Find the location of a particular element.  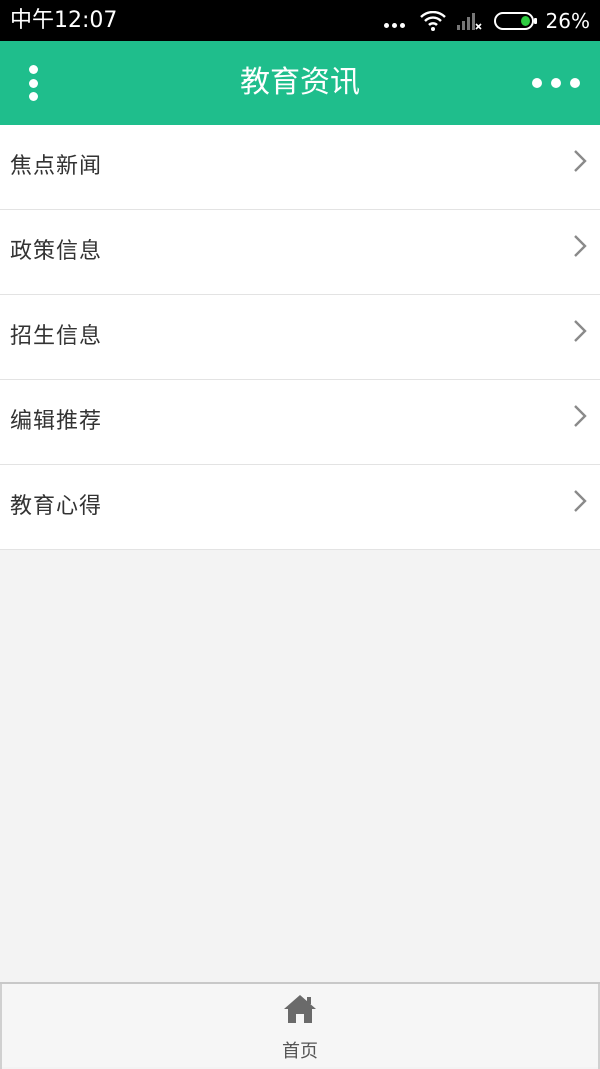

tab-home: 首页 is located at coordinates (300, 1025).